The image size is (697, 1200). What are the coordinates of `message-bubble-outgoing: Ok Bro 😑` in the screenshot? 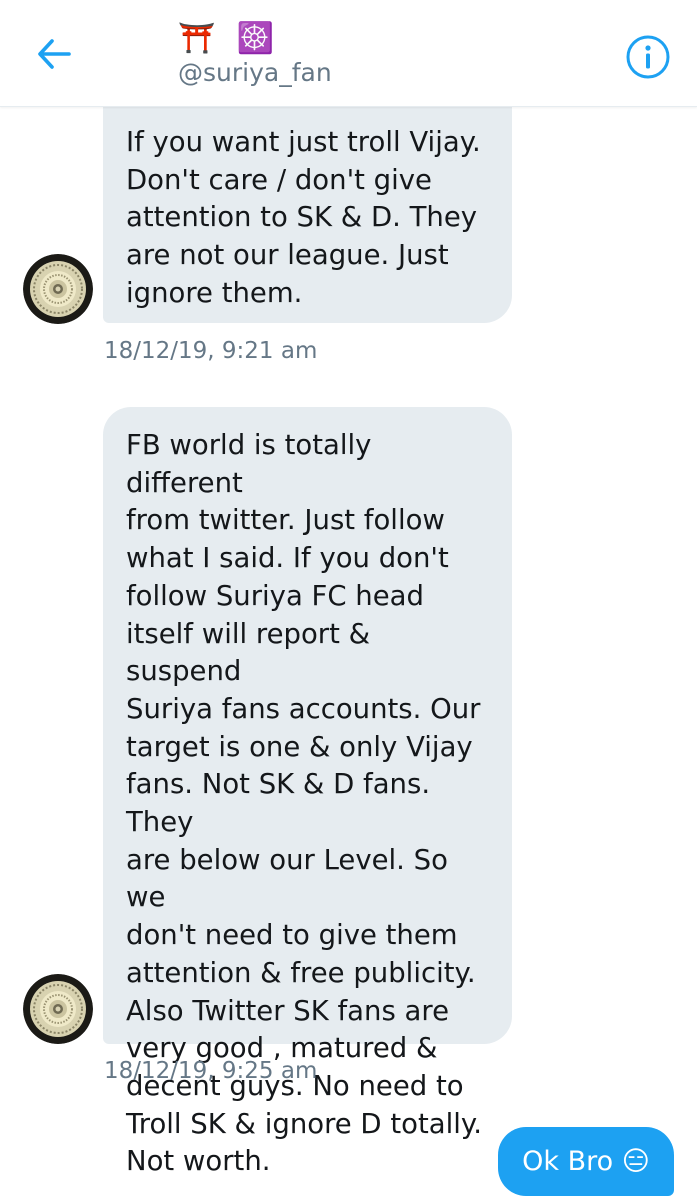 It's located at (586, 1161).